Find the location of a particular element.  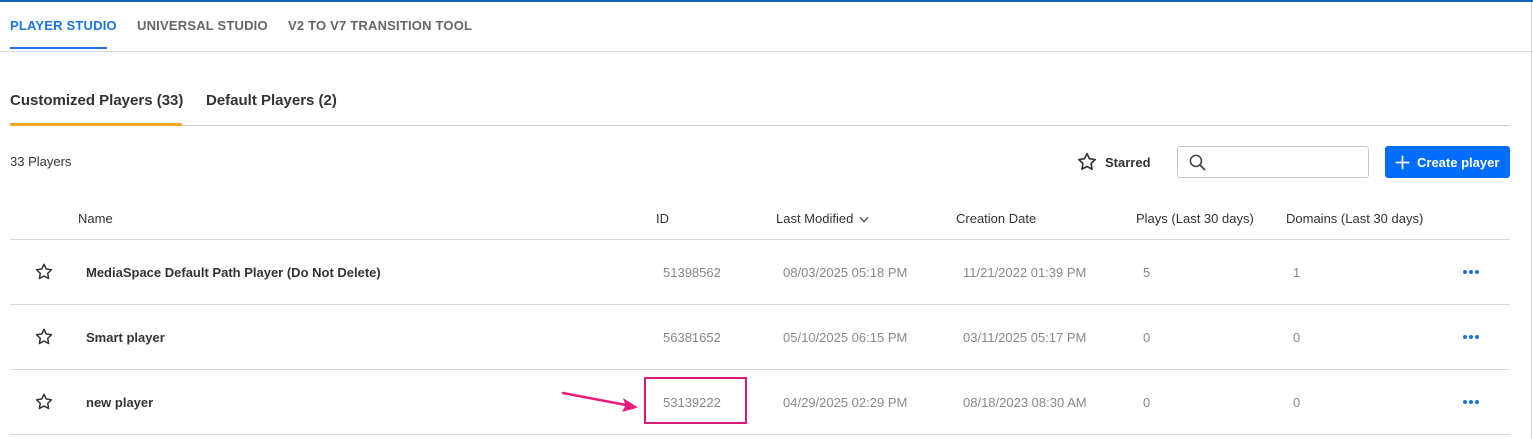

last-modified: 04/29/2025 02:29 PM is located at coordinates (845, 402).